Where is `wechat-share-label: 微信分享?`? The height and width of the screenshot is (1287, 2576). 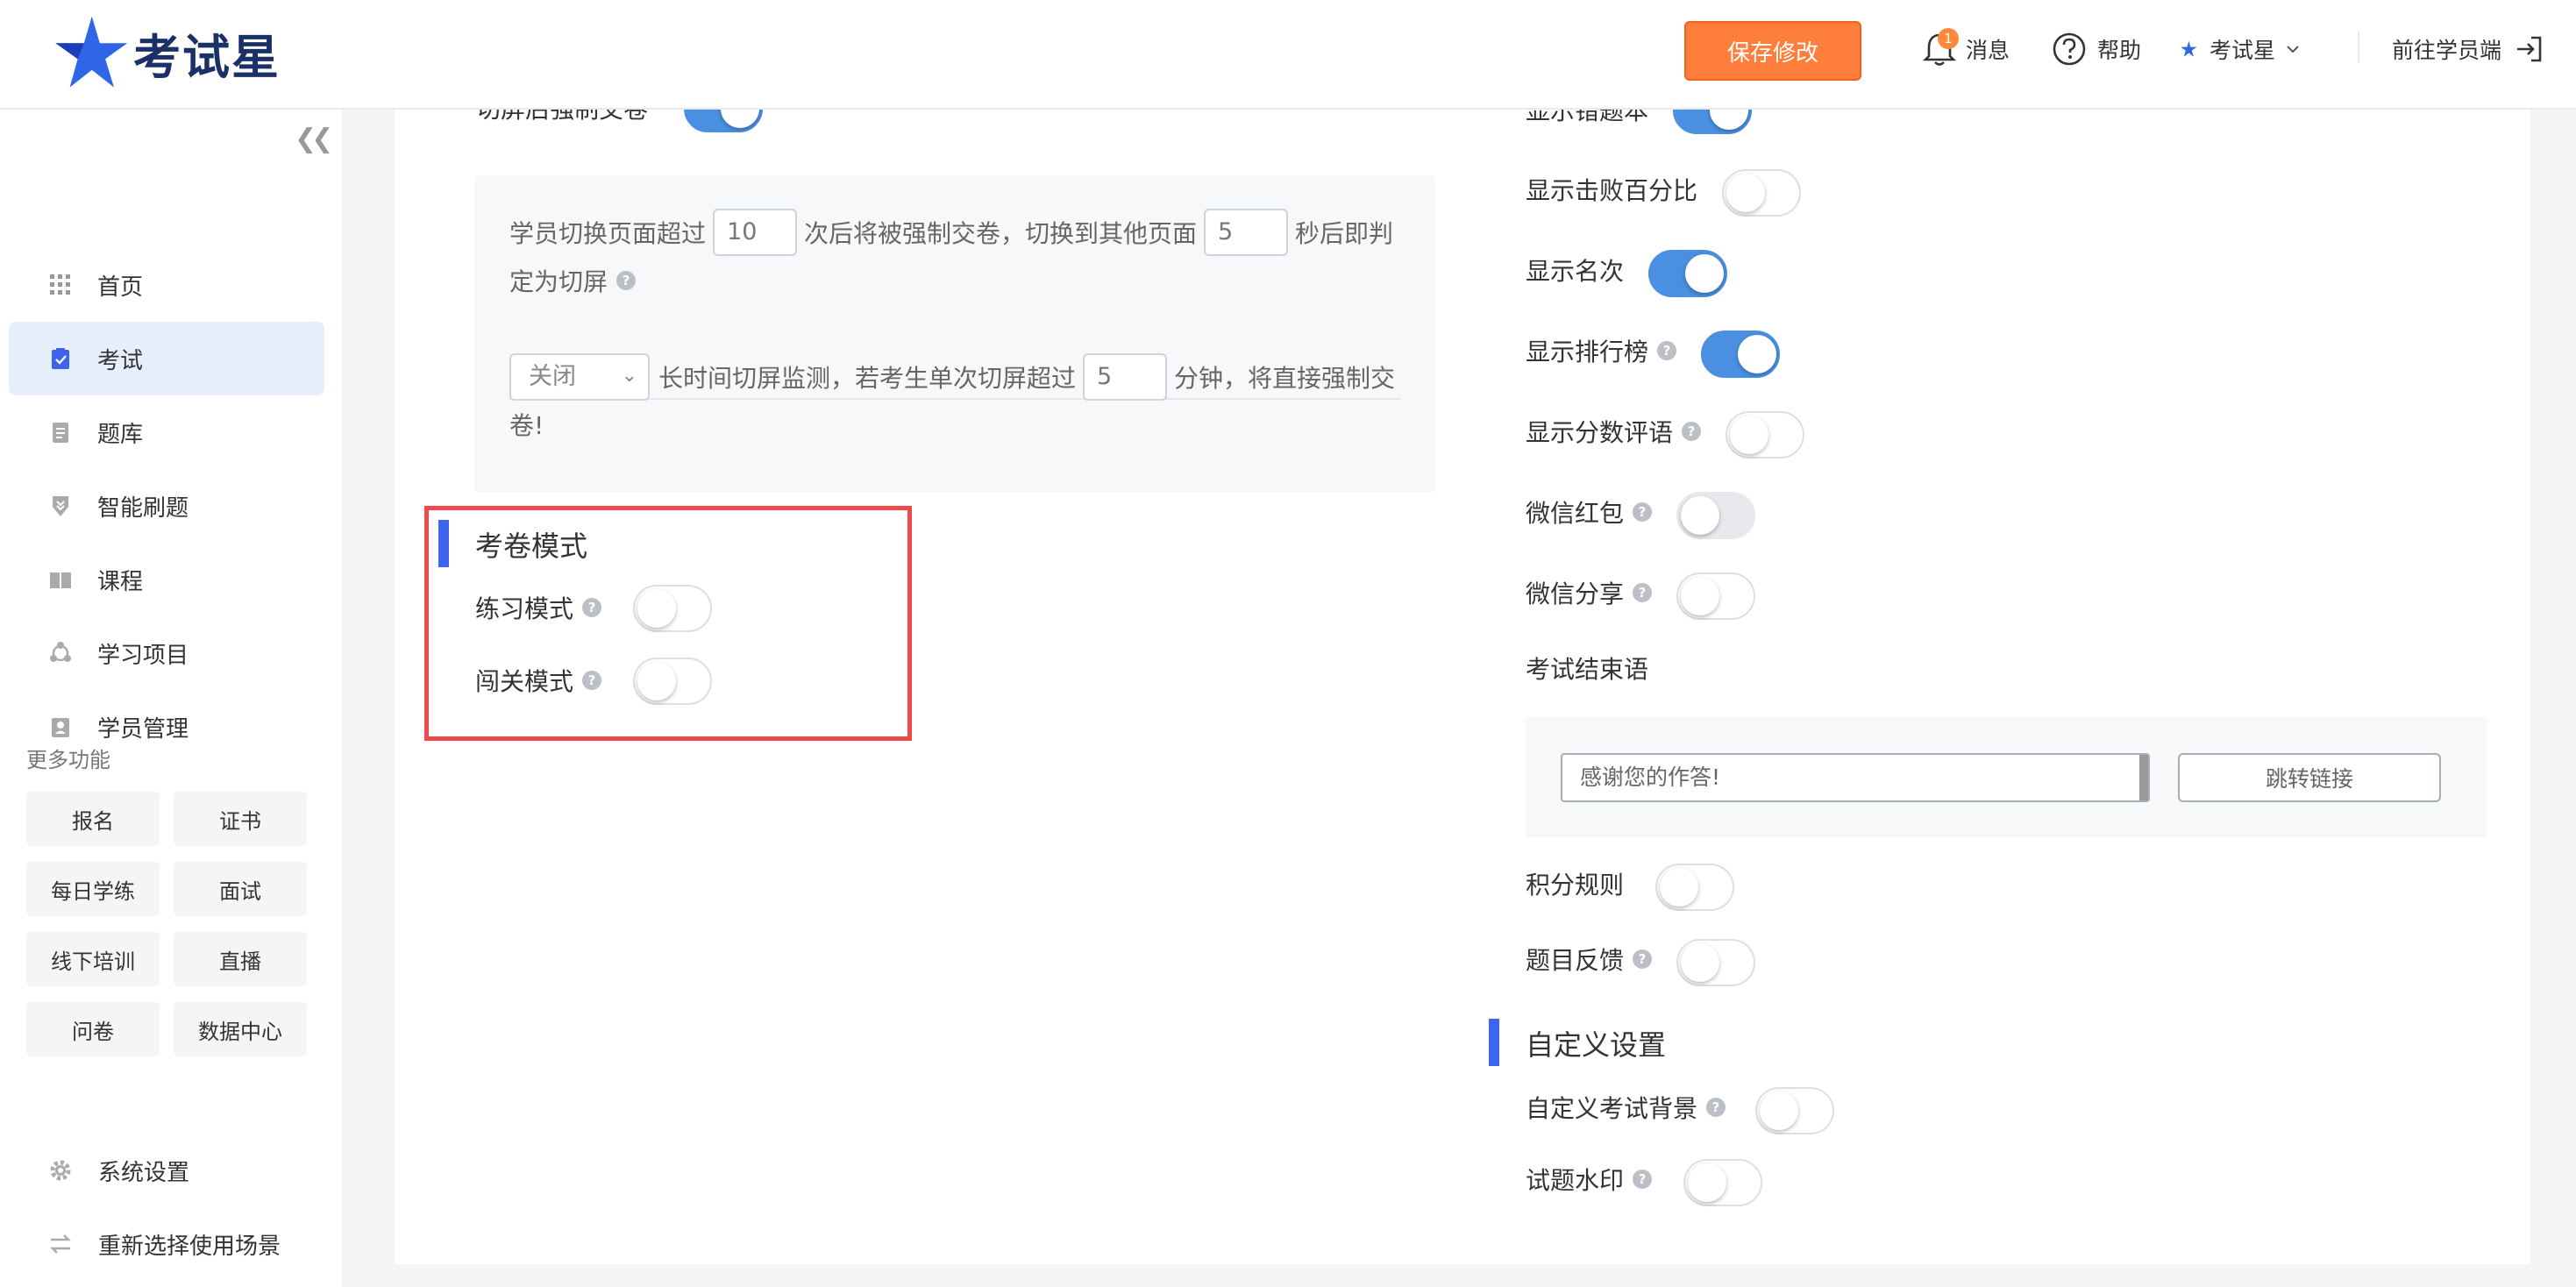
wechat-share-label: 微信分享? is located at coordinates (1589, 593).